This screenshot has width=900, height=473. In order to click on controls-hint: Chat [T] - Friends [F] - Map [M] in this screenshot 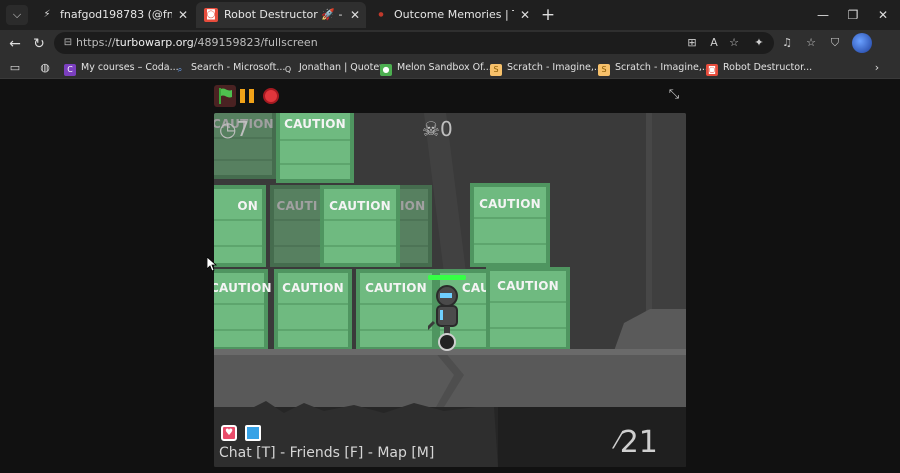, I will do `click(327, 453)`.